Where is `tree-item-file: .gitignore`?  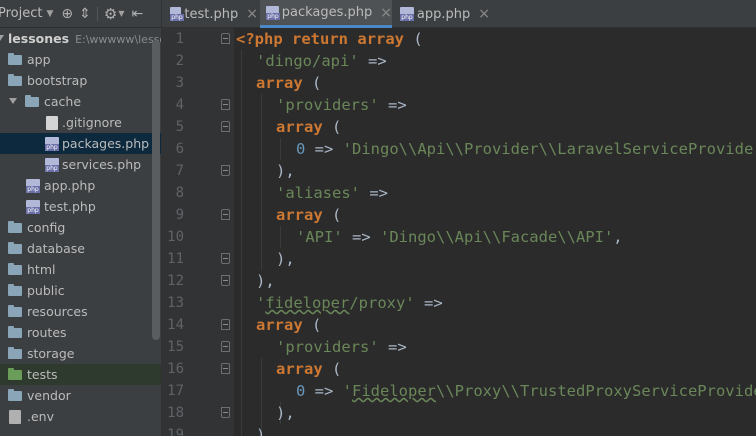
tree-item-file: .gitignore is located at coordinates (80, 122).